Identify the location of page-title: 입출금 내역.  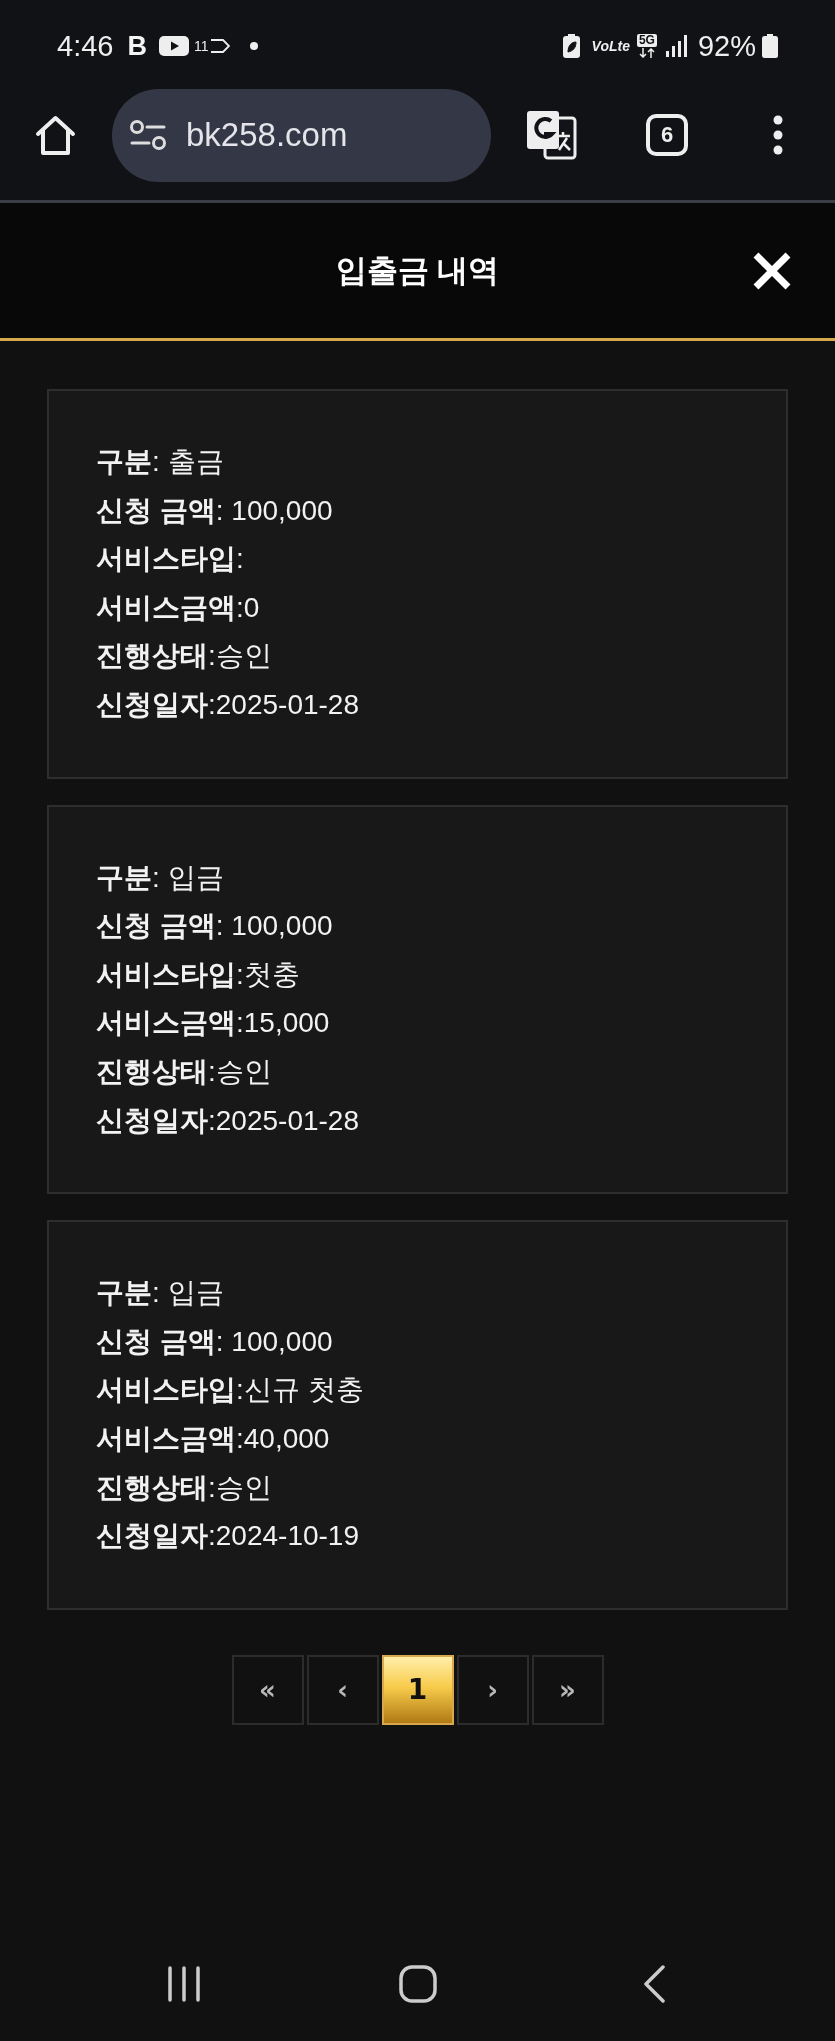
(417, 270).